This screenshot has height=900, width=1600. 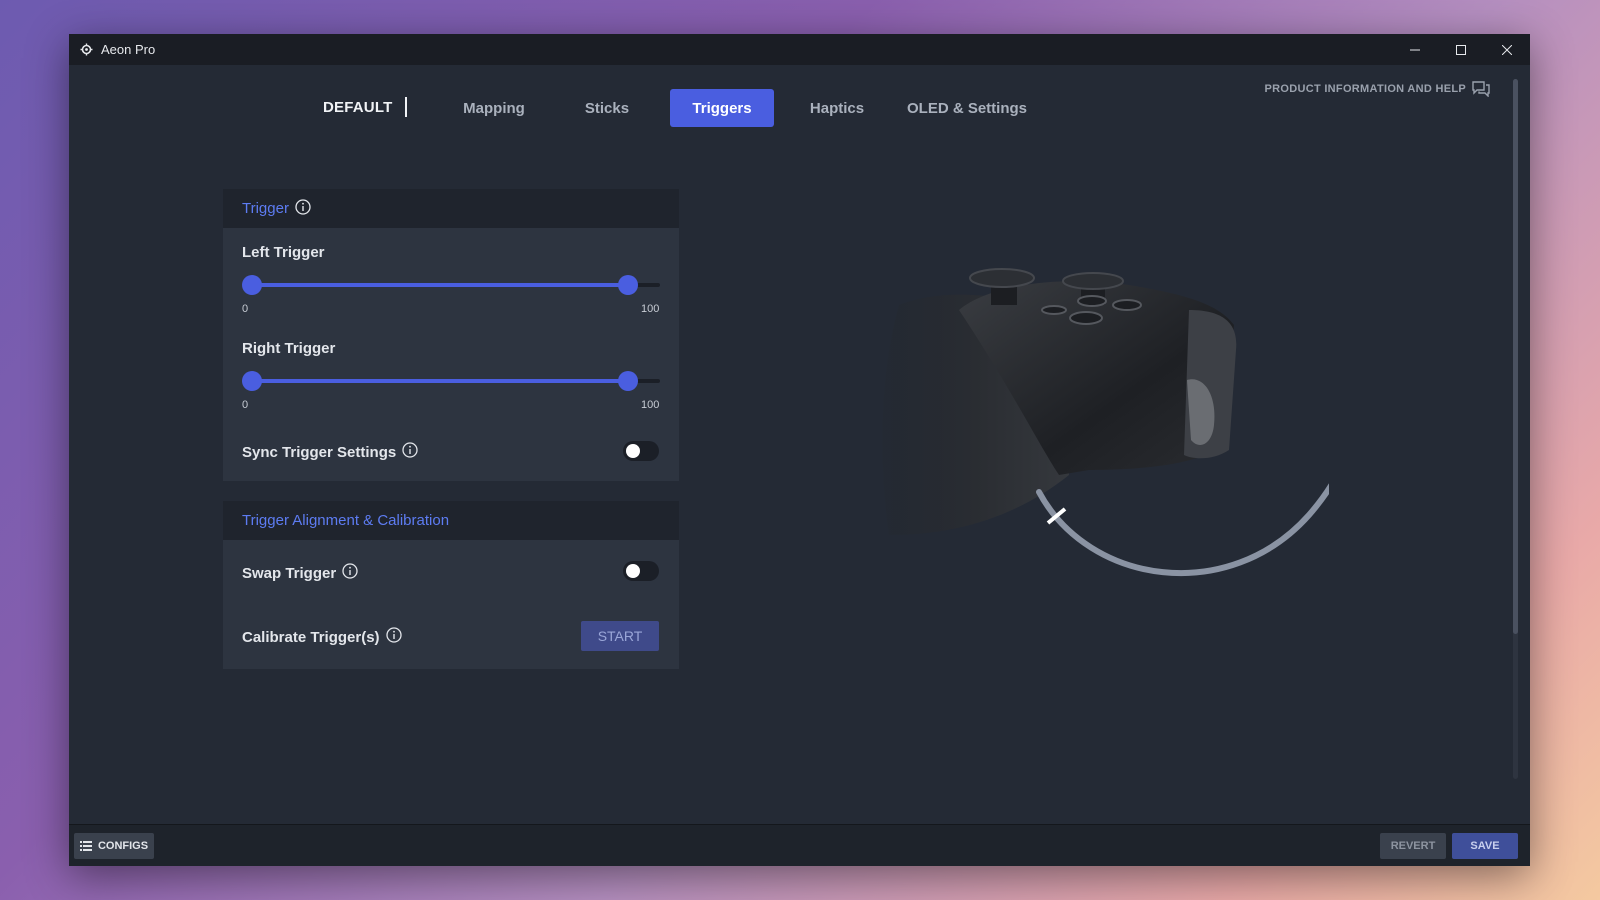 I want to click on swap-trigger-label: Swap Trigger, so click(x=300, y=573).